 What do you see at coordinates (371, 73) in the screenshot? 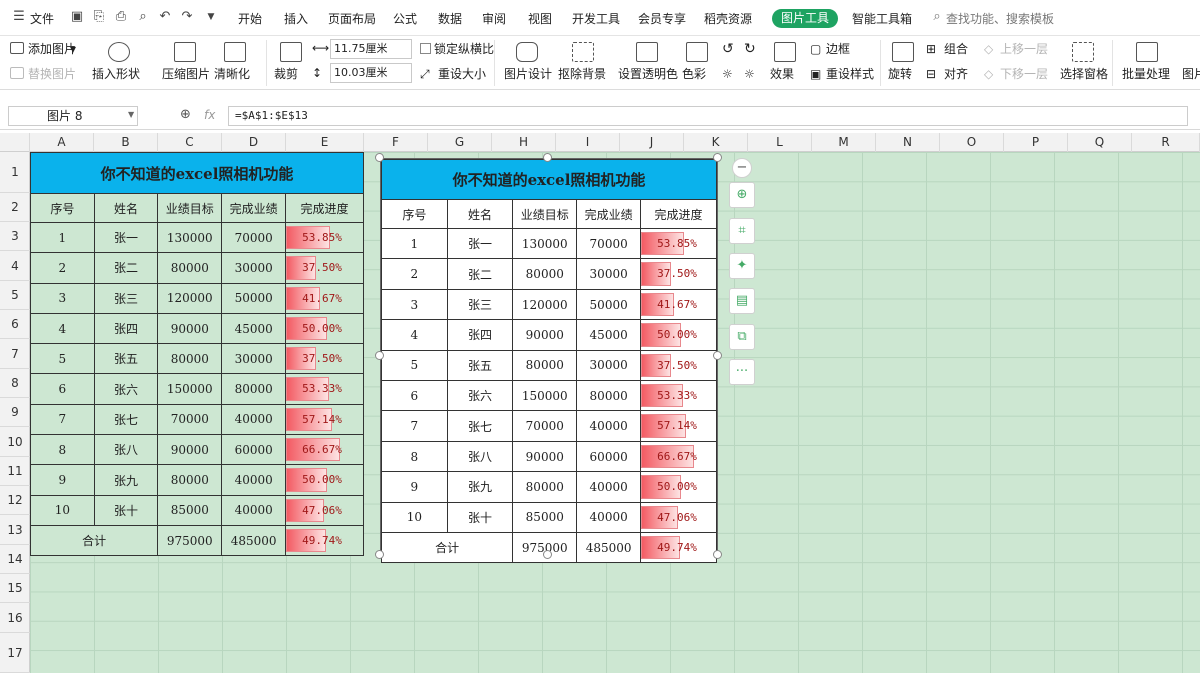
I see `height-input: 10.03厘米` at bounding box center [371, 73].